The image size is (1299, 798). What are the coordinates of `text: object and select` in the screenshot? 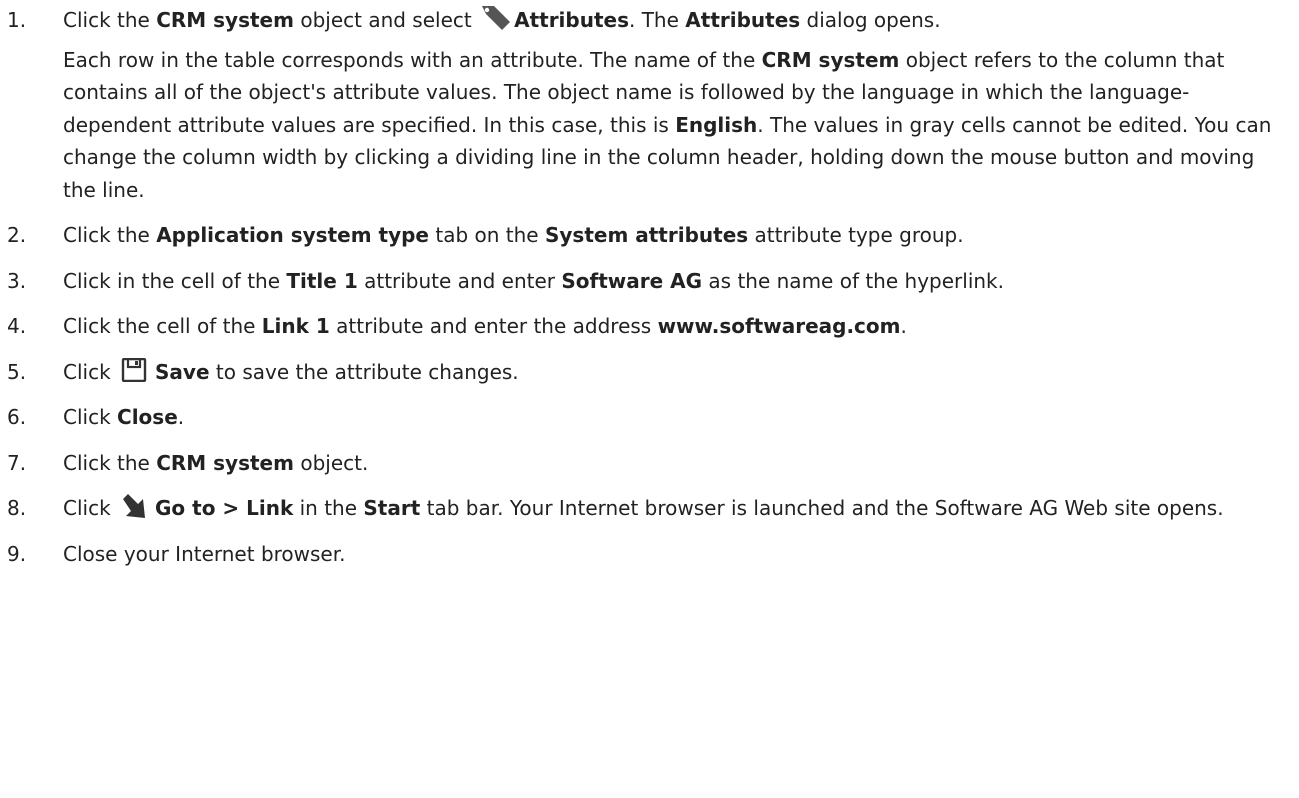 It's located at (386, 20).